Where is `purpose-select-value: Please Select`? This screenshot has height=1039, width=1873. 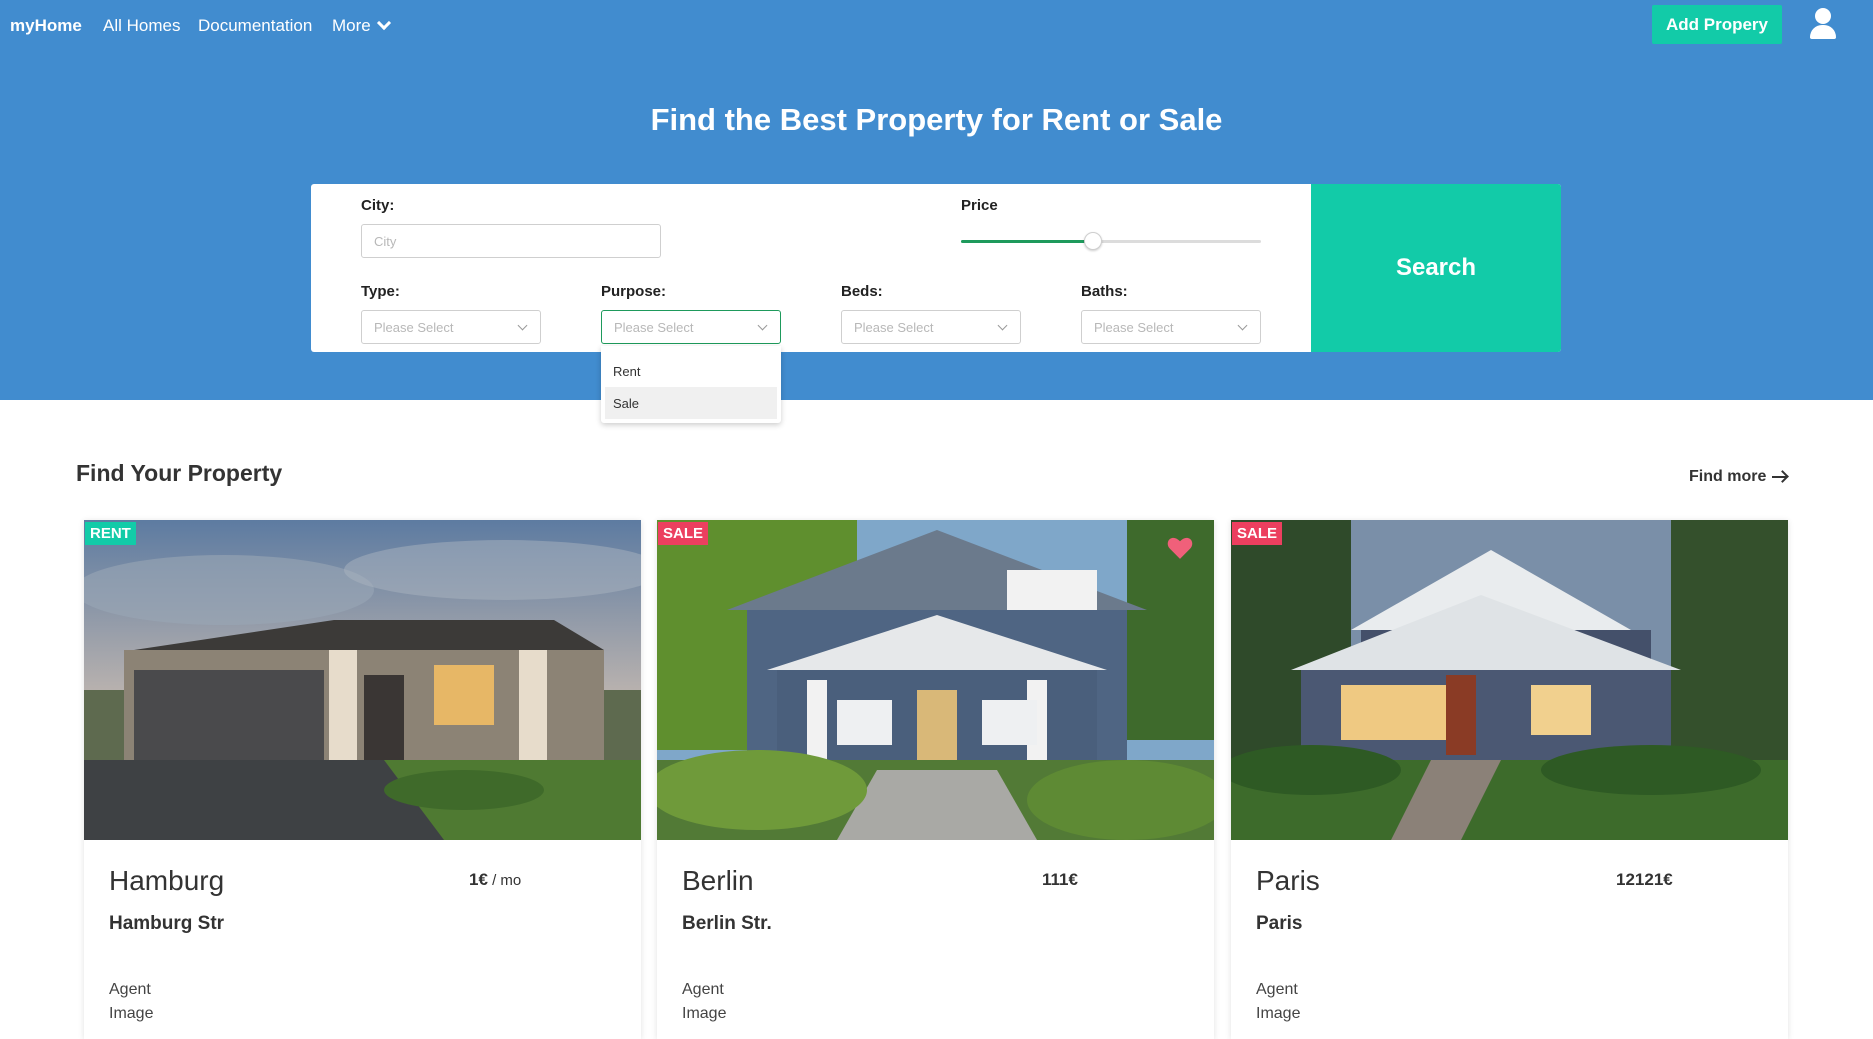 purpose-select-value: Please Select is located at coordinates (654, 327).